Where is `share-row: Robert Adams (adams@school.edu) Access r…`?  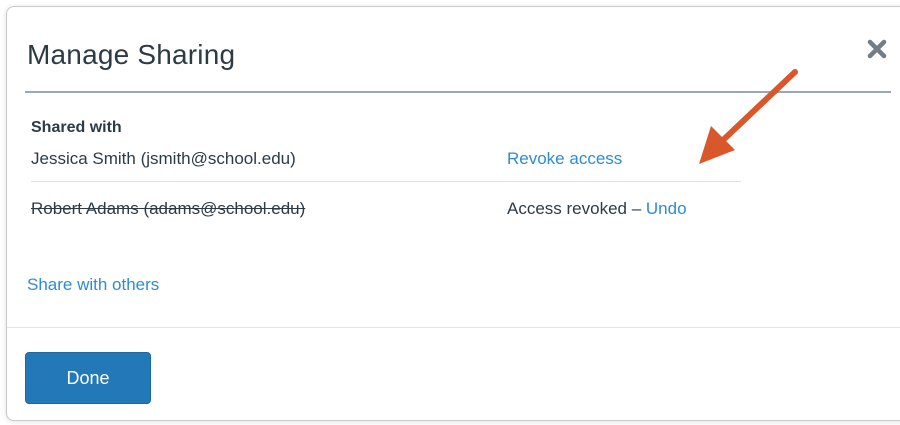
share-row: Robert Adams (adams@school.edu) Access r… is located at coordinates (386, 211).